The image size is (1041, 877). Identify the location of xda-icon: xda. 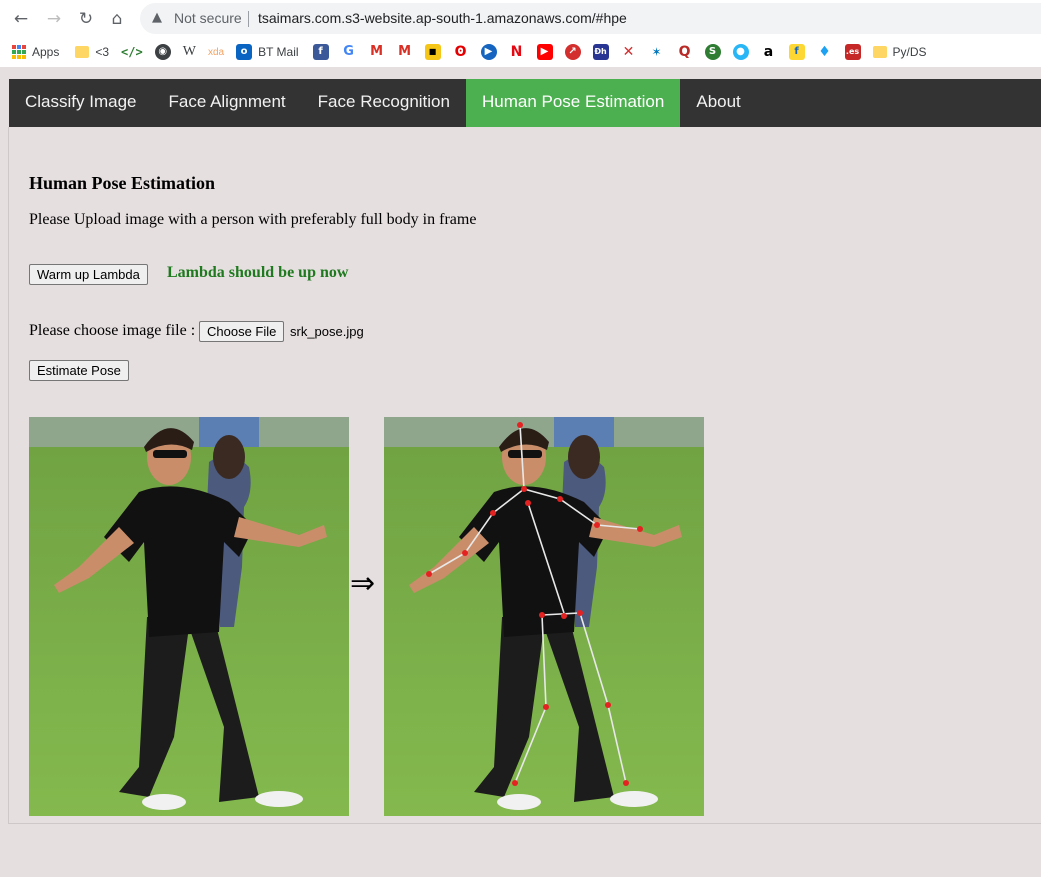
(216, 52).